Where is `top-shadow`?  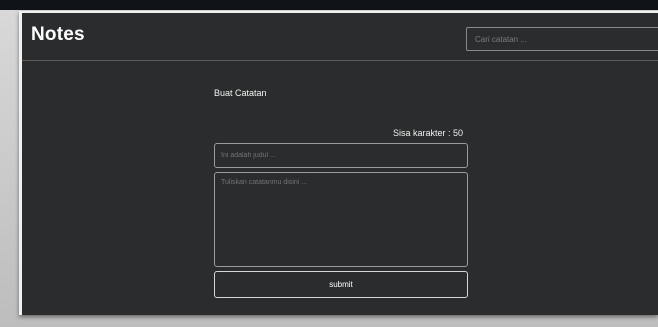 top-shadow is located at coordinates (329, 5).